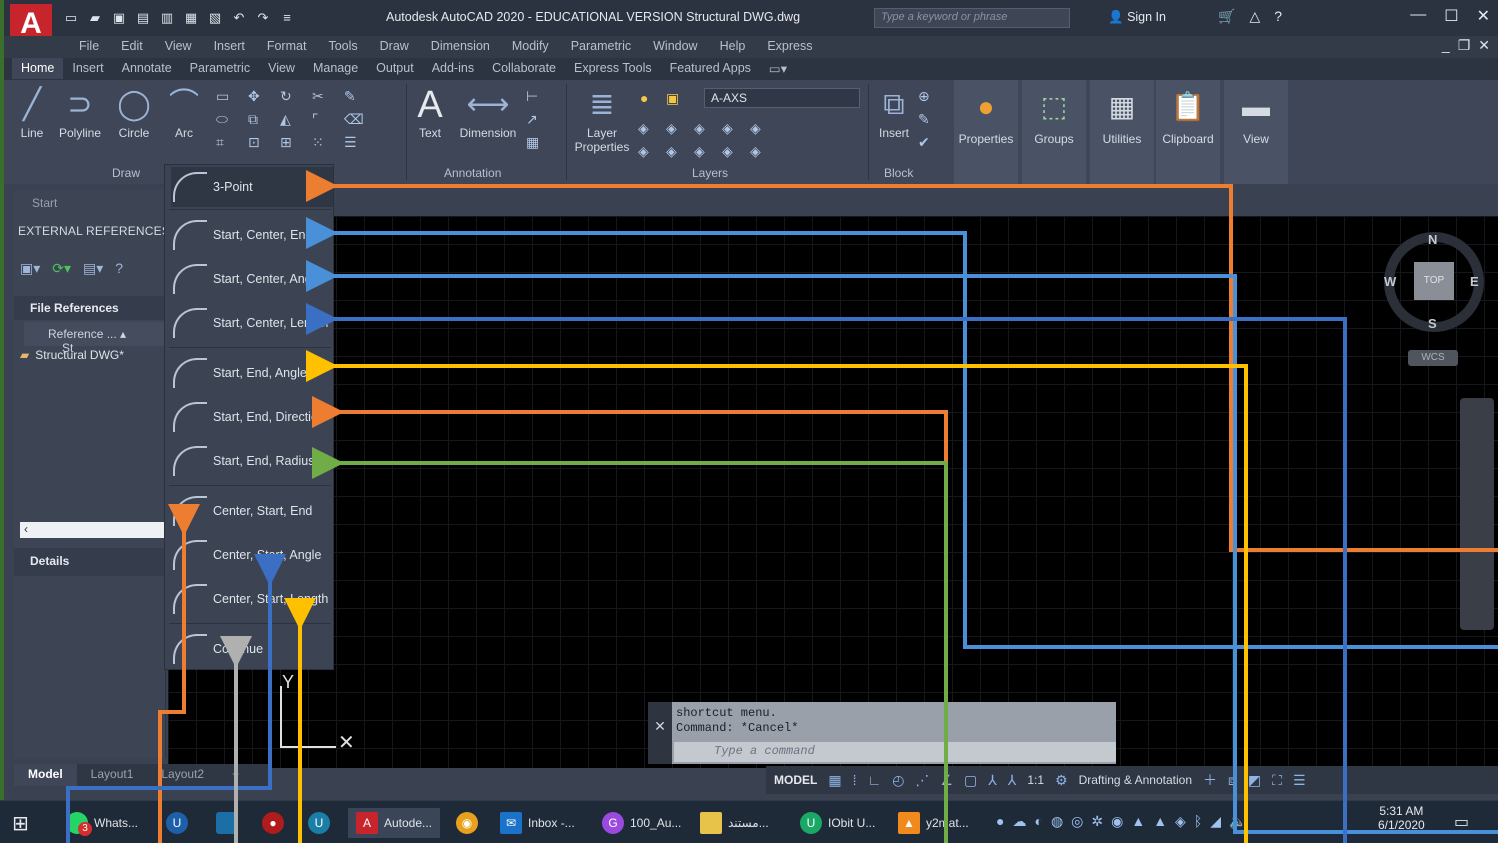 The width and height of the screenshot is (1498, 843). Describe the element at coordinates (1117, 821) in the screenshot. I see `tray-icon: ◉` at that location.